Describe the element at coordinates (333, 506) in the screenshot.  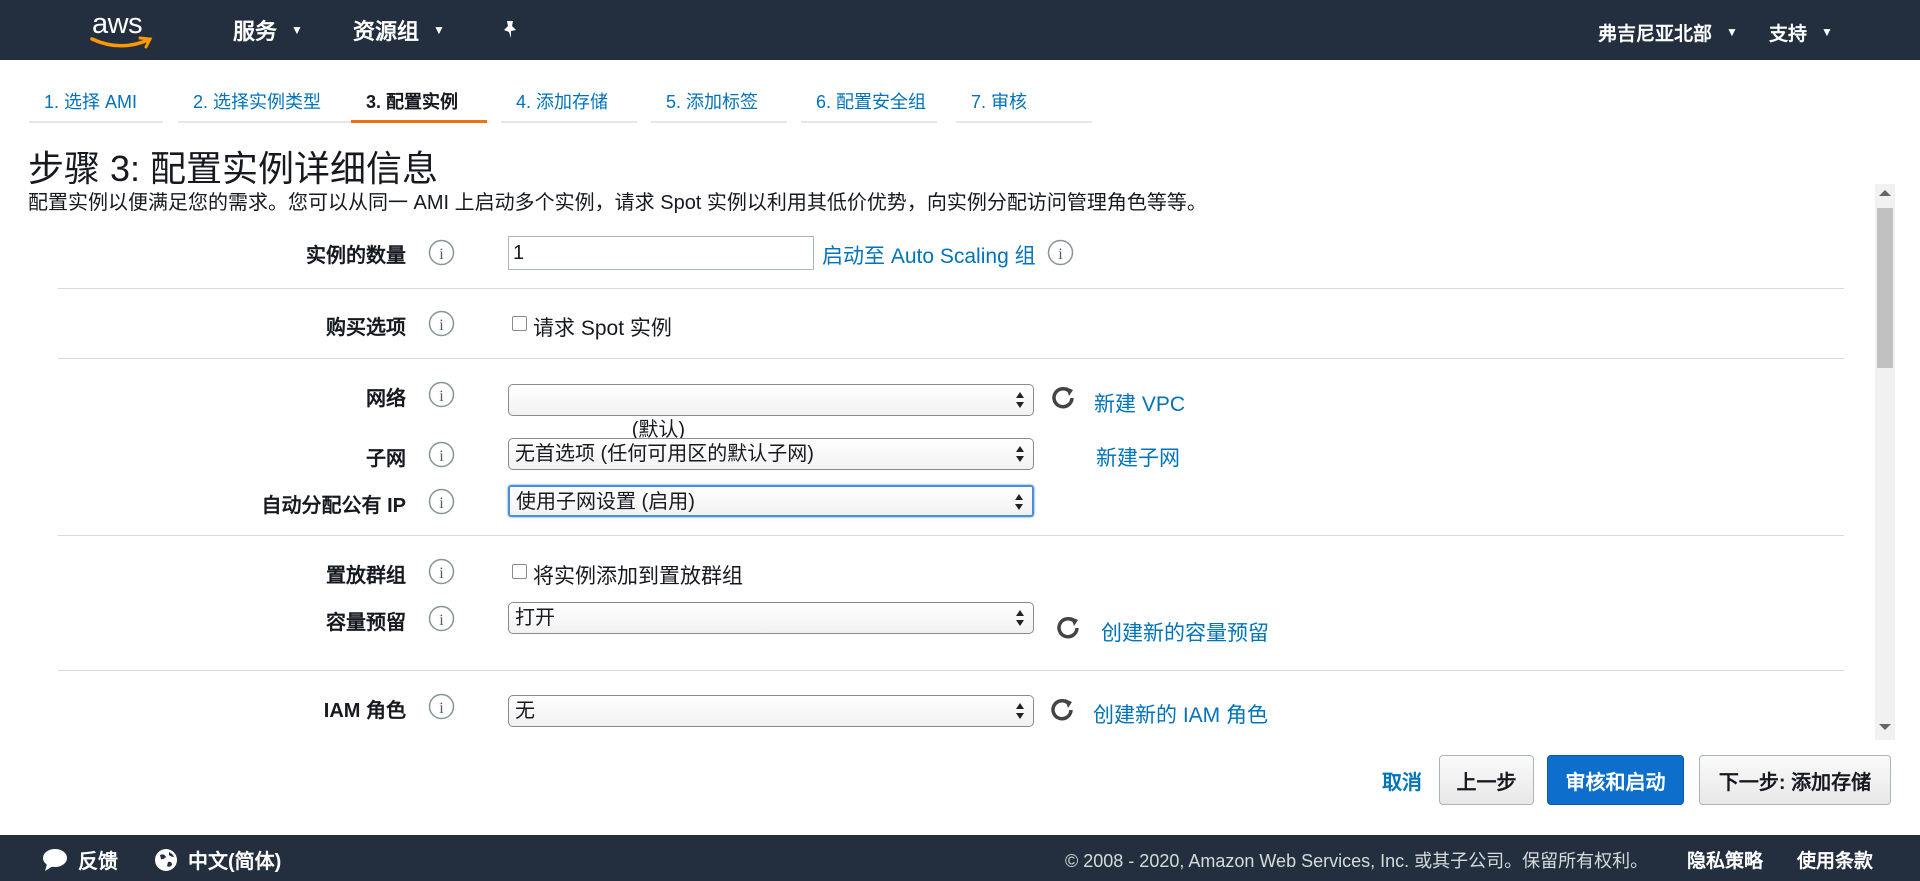
I see `public-ip-label: 自动分配公有 IP` at that location.